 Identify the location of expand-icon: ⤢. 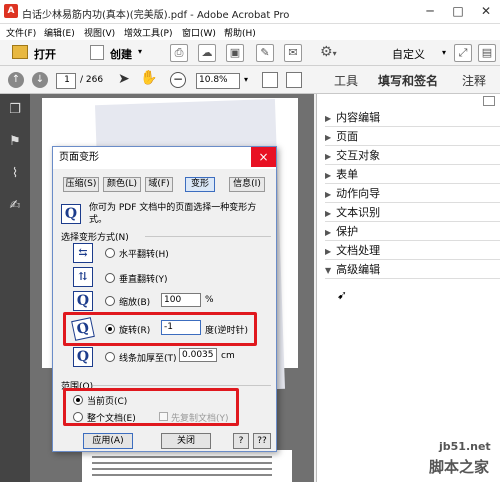
(463, 53).